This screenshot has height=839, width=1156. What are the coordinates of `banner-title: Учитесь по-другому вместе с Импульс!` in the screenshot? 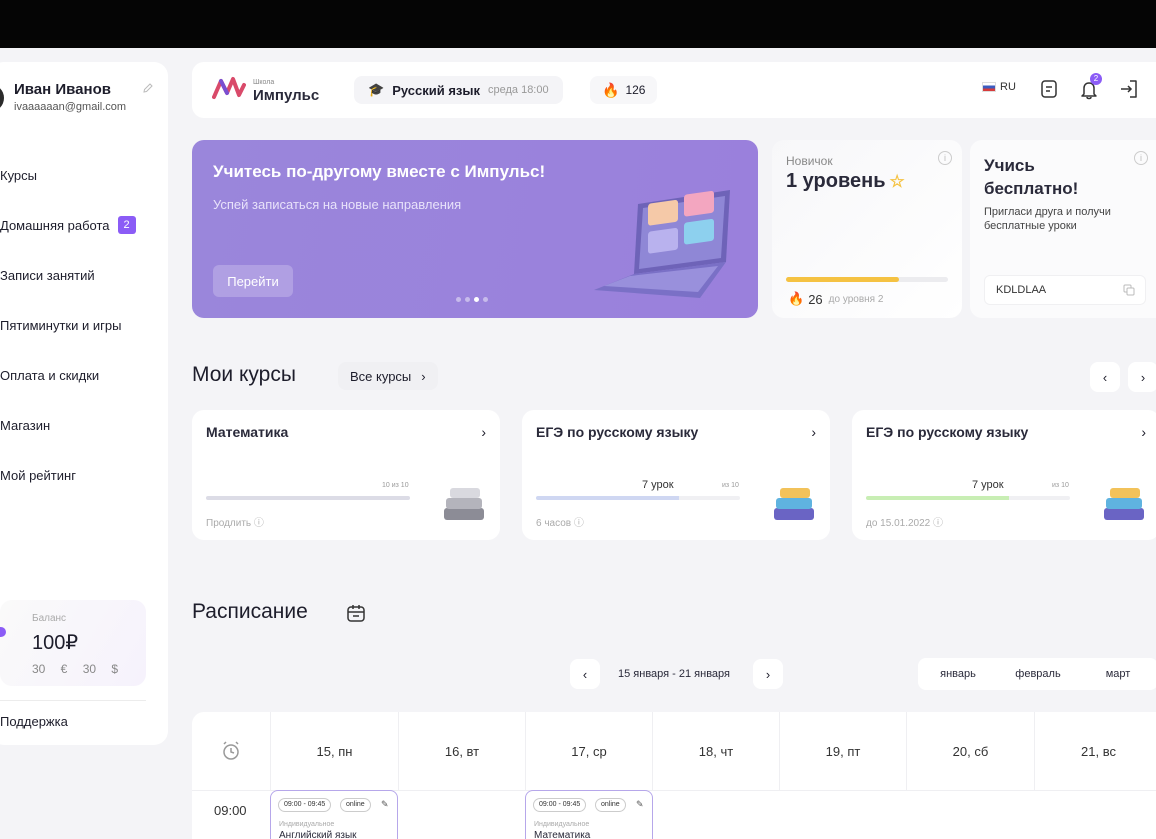 It's located at (379, 171).